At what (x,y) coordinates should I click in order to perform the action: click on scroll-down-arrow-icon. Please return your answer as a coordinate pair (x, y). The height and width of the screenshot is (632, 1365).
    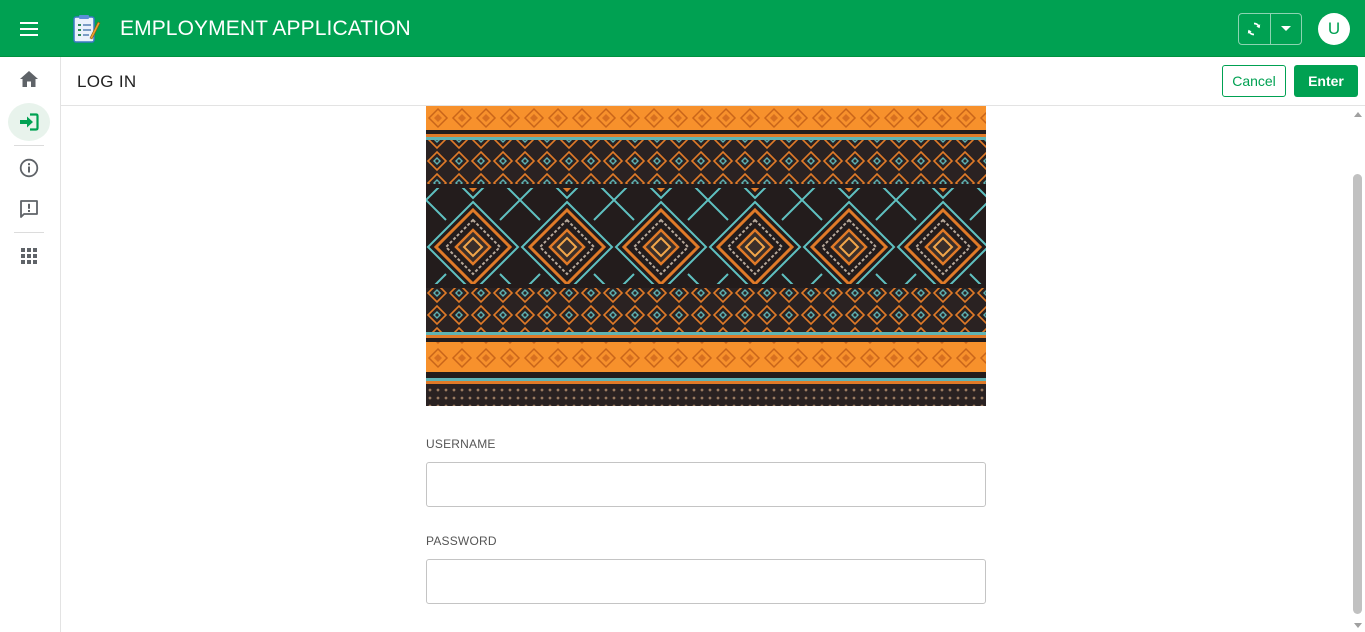
    Looking at the image, I should click on (1358, 625).